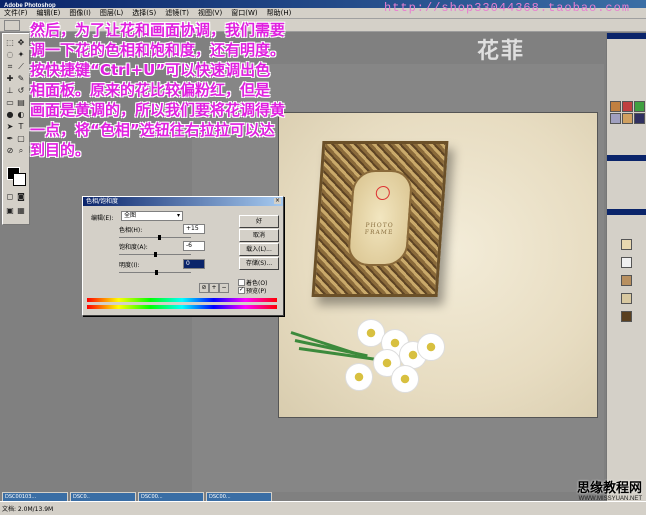 This screenshot has width=646, height=515. I want to click on blur-tool-icon: ●, so click(10, 115).